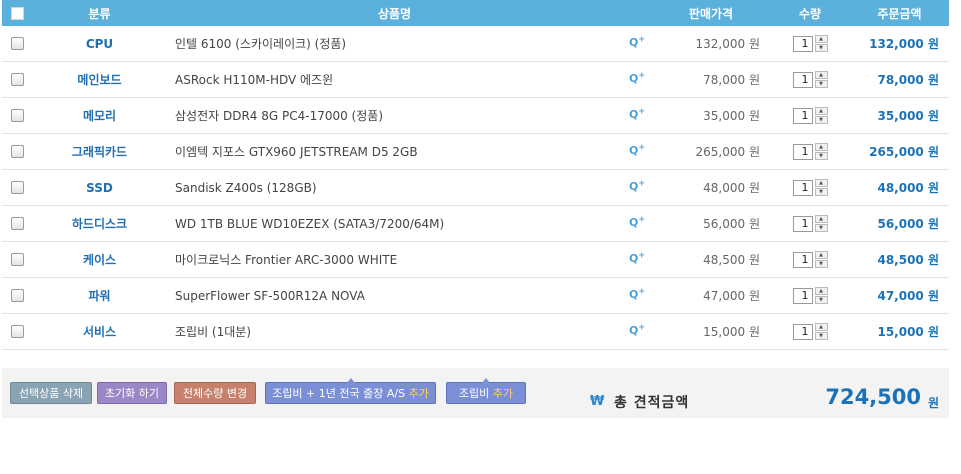 Image resolution: width=961 pixels, height=474 pixels. Describe the element at coordinates (731, 296) in the screenshot. I see `row-price: 47,000 원` at that location.